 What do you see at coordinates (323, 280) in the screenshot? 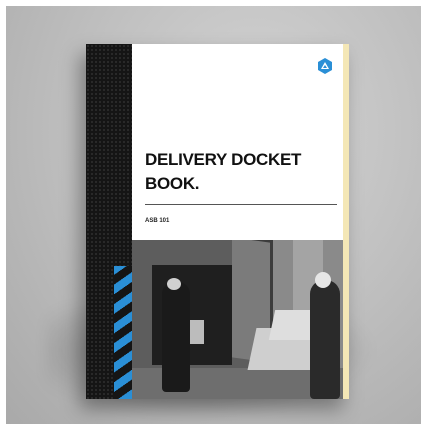
I see `photo-person-right-cap` at bounding box center [323, 280].